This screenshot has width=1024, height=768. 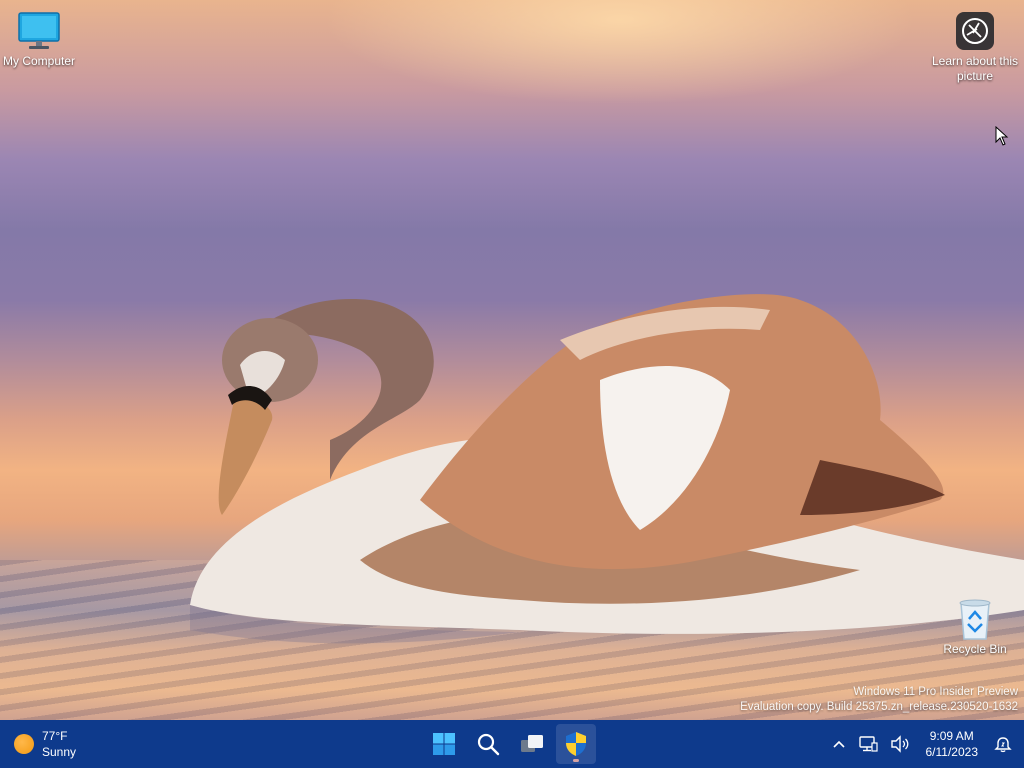 I want to click on desktop-icon-learn-about-picture: Learn about this picture, so click(x=975, y=46).